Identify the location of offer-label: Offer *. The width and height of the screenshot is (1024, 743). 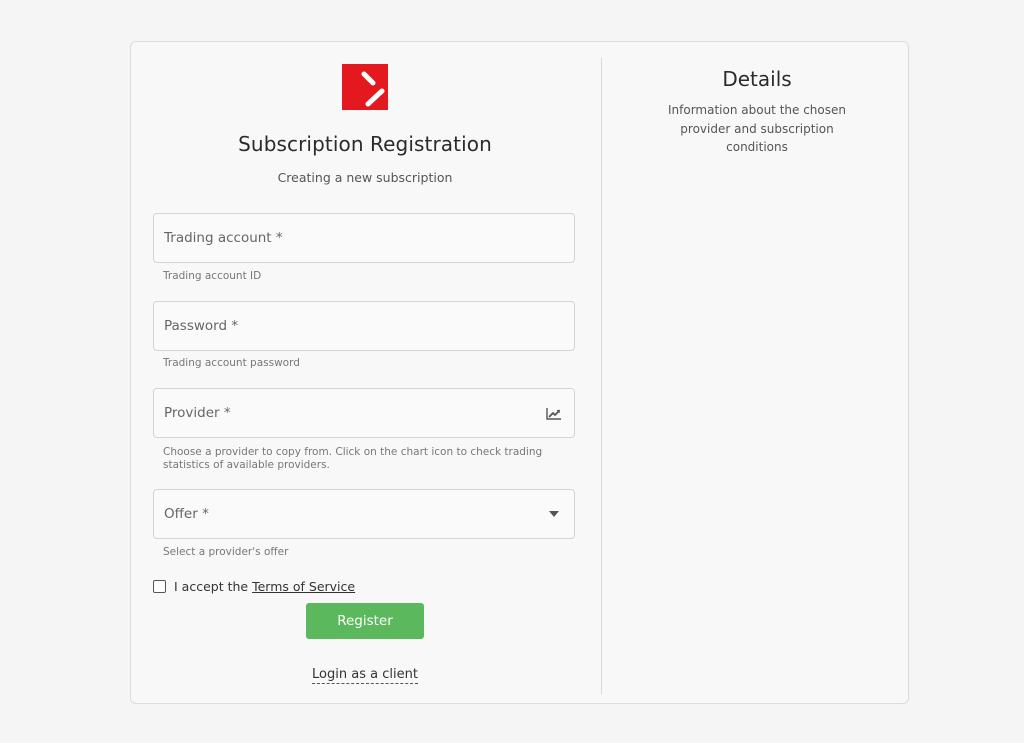
(186, 514).